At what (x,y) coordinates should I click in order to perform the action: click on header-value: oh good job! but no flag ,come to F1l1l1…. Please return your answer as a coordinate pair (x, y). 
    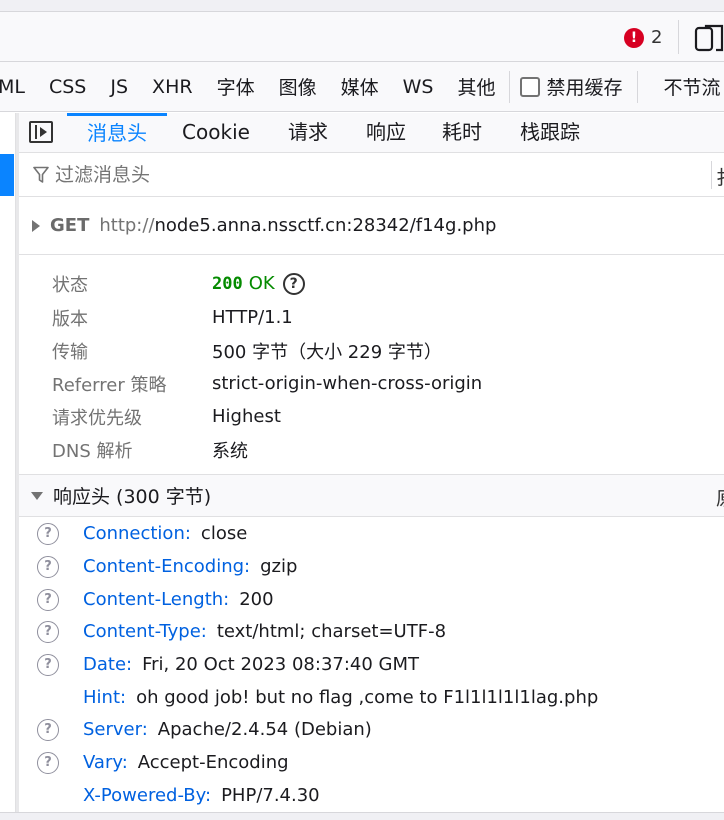
    Looking at the image, I should click on (367, 697).